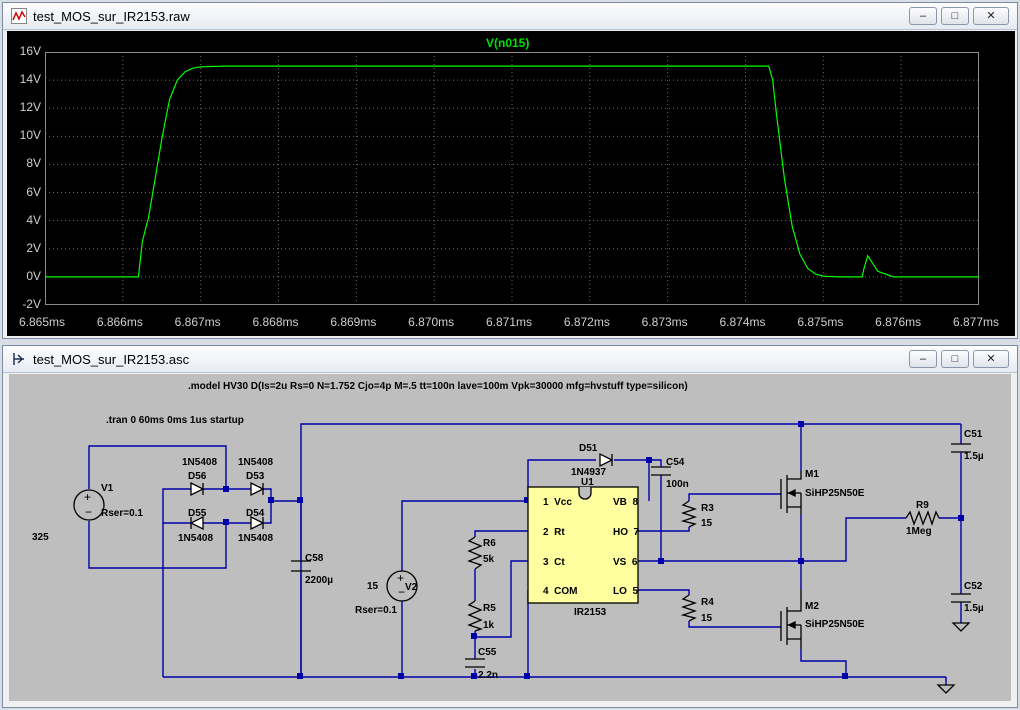  Describe the element at coordinates (197, 476) in the screenshot. I see `d56-name: D56` at that location.